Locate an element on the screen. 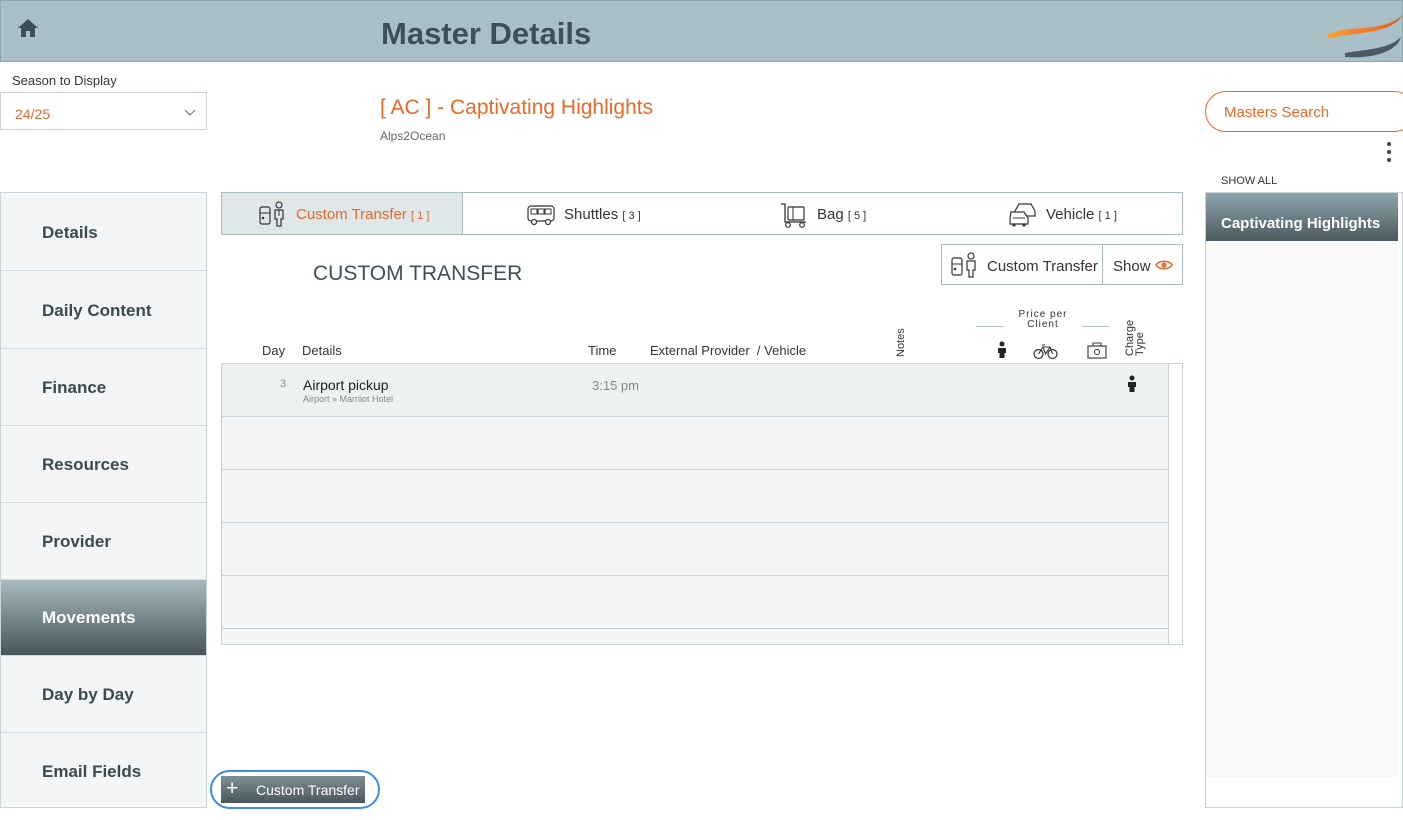 The height and width of the screenshot is (820, 1403). luggage-cart-icon is located at coordinates (794, 217).